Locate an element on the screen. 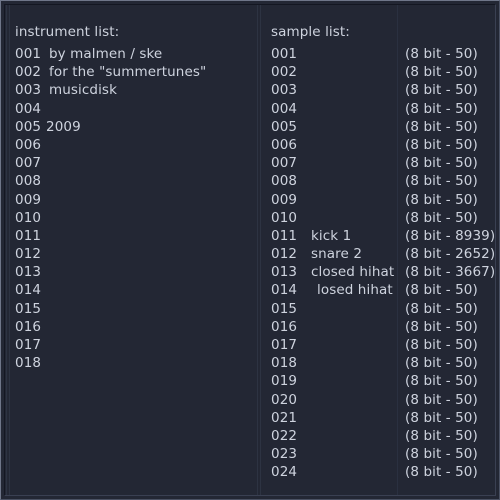 The width and height of the screenshot is (500, 500). instrument-row-index: 017 is located at coordinates (28, 345).